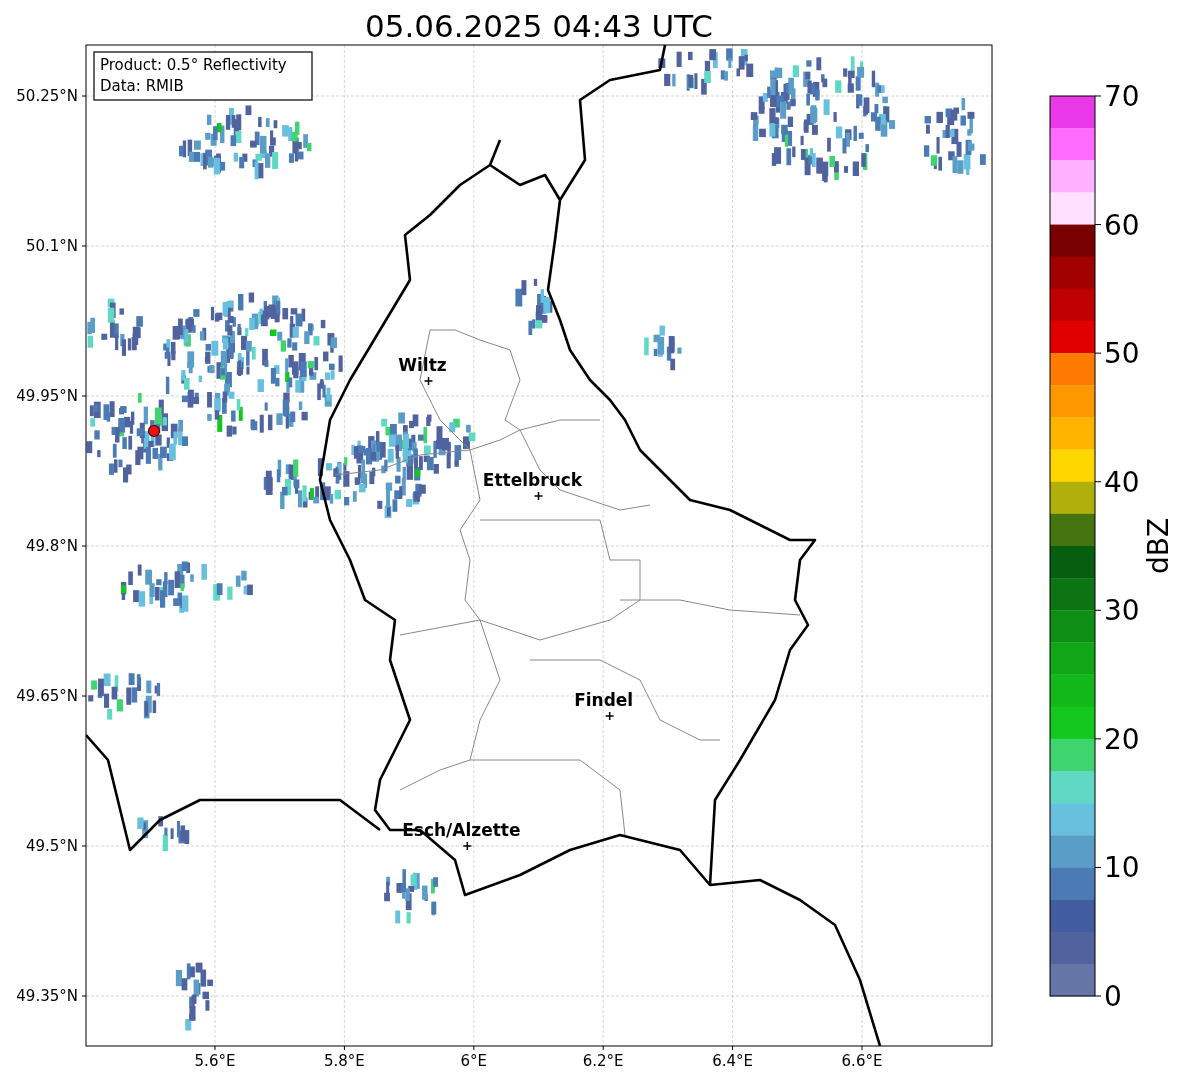  What do you see at coordinates (862, 1061) in the screenshot?
I see `x-tick-label: 6.6°E` at bounding box center [862, 1061].